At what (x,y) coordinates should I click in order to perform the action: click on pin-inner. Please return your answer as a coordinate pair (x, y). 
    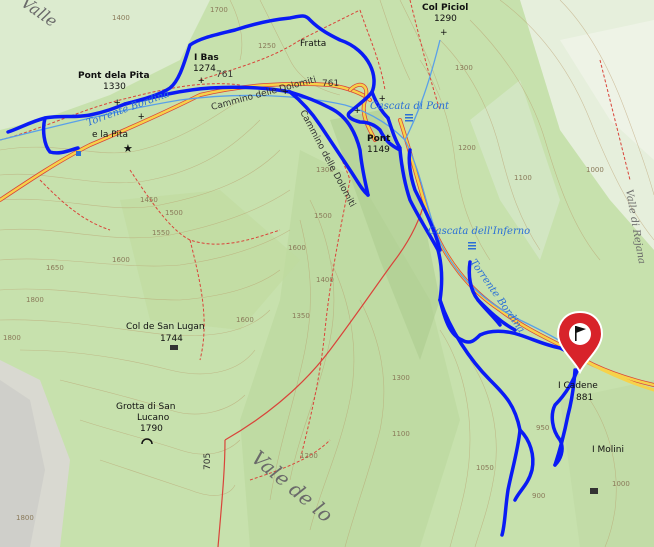
    Looking at the image, I should click on (580, 334).